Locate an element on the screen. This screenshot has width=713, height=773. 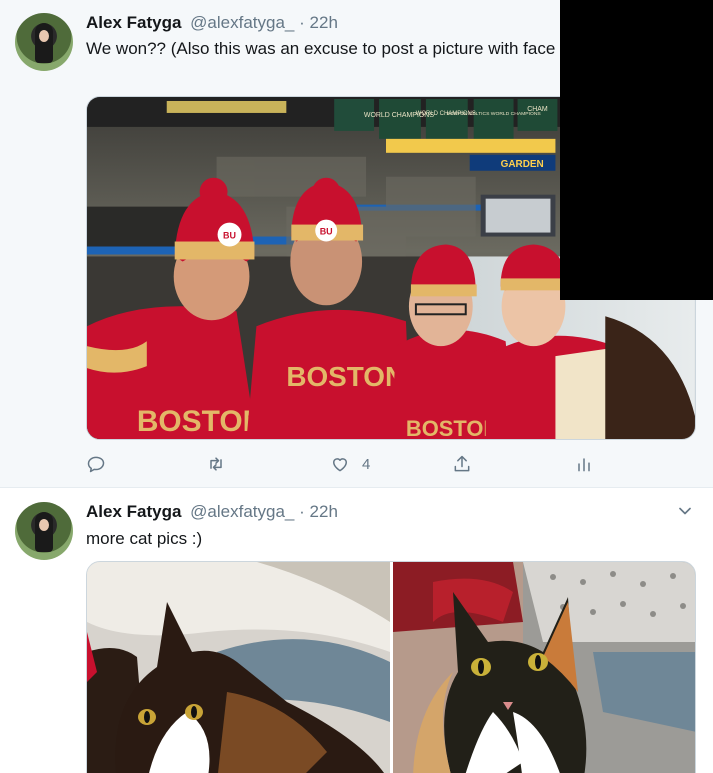
analytics-button is located at coordinates (584, 464).